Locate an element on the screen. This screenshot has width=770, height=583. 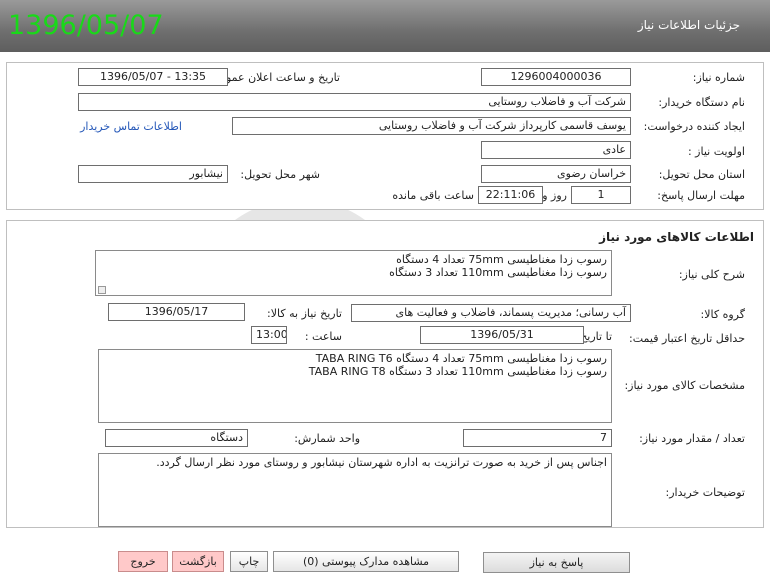
buyer-field: شرکت آب و فاضلاب روستایی is located at coordinates (354, 102).